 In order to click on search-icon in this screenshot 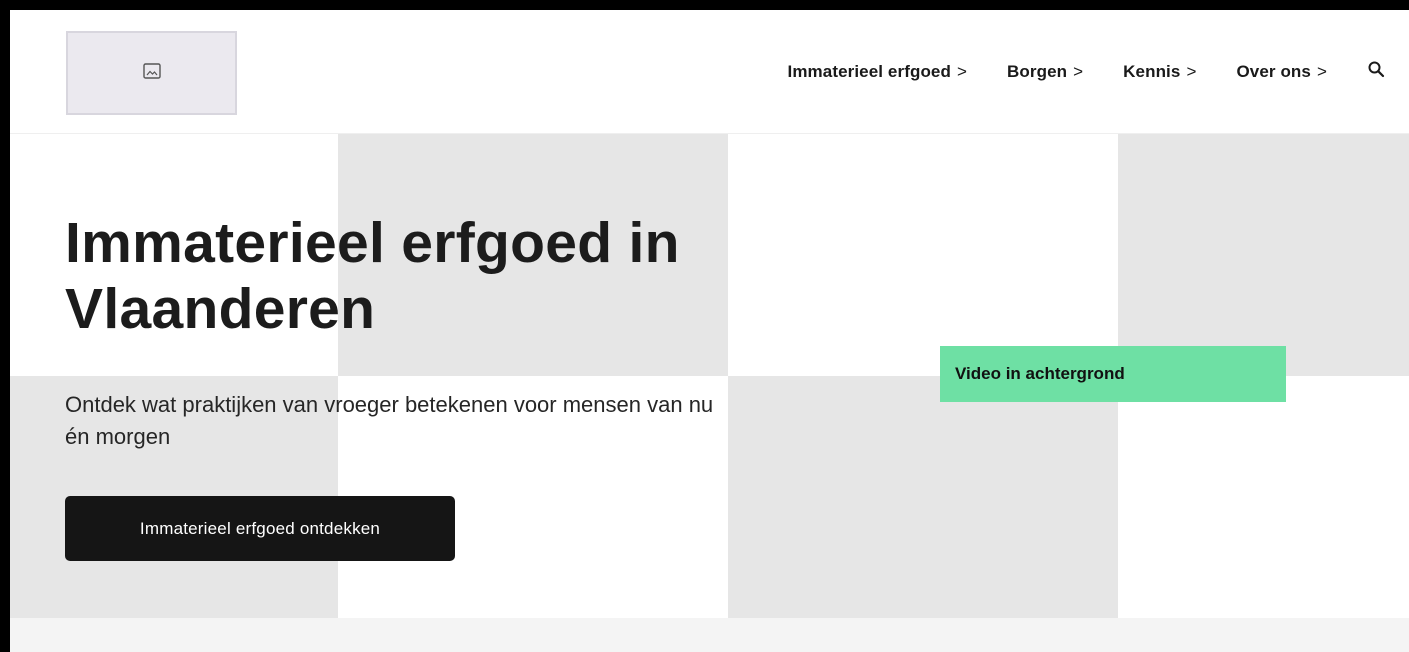, I will do `click(1376, 71)`.